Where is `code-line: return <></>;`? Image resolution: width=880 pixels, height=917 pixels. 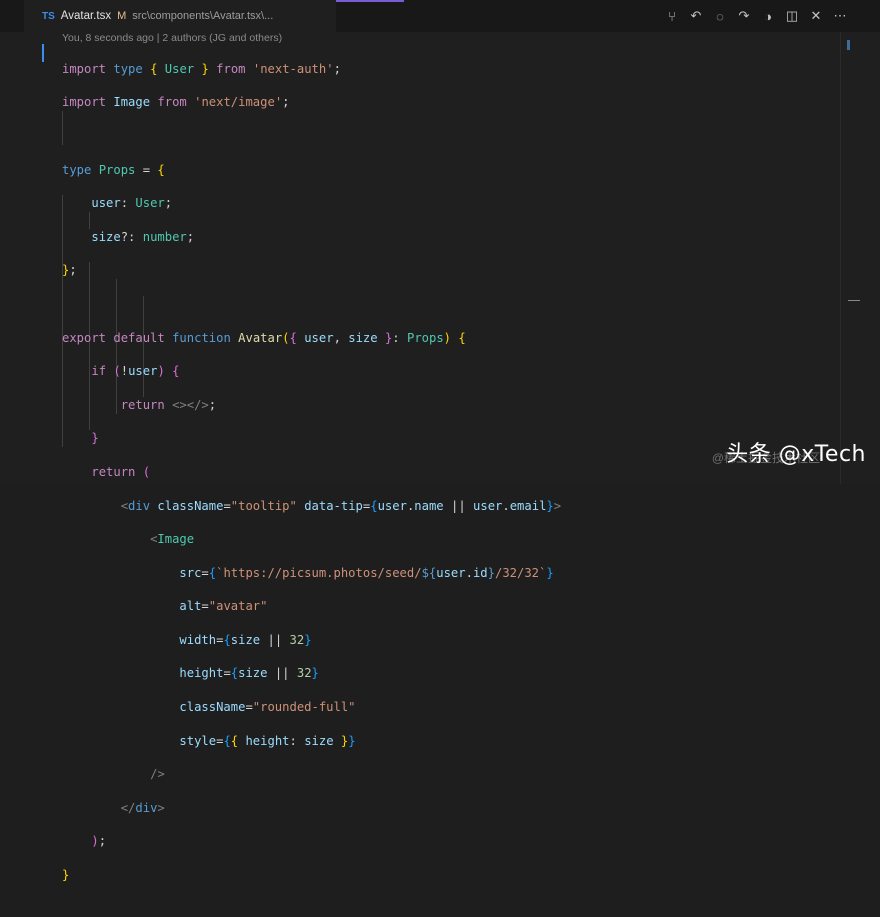
code-line: return <></>; is located at coordinates (168, 404).